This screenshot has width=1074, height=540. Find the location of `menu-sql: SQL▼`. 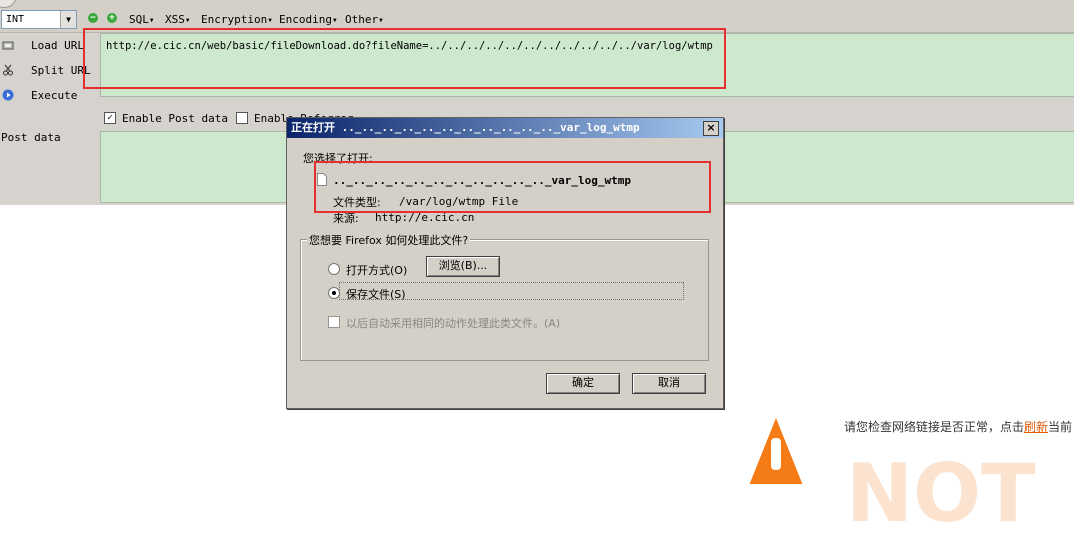

menu-sql: SQL▼ is located at coordinates (141, 19).